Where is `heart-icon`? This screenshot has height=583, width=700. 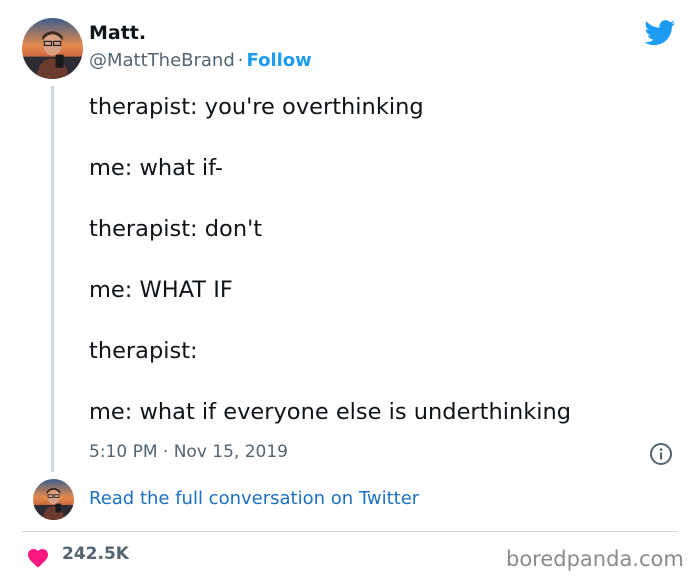
heart-icon is located at coordinates (38, 557).